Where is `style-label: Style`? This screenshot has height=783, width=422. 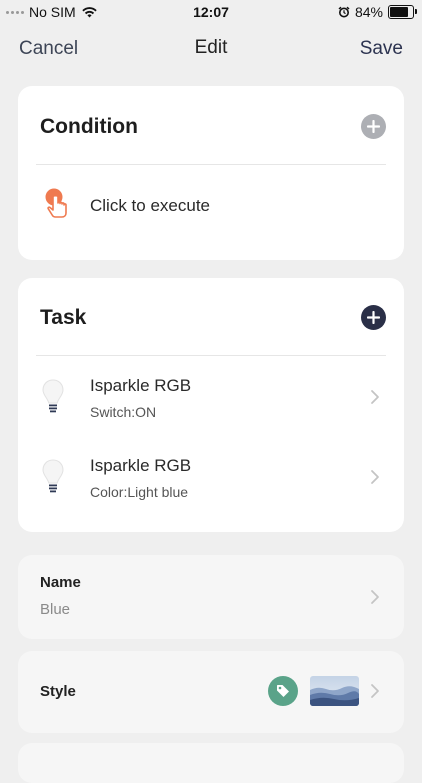 style-label: Style is located at coordinates (58, 691).